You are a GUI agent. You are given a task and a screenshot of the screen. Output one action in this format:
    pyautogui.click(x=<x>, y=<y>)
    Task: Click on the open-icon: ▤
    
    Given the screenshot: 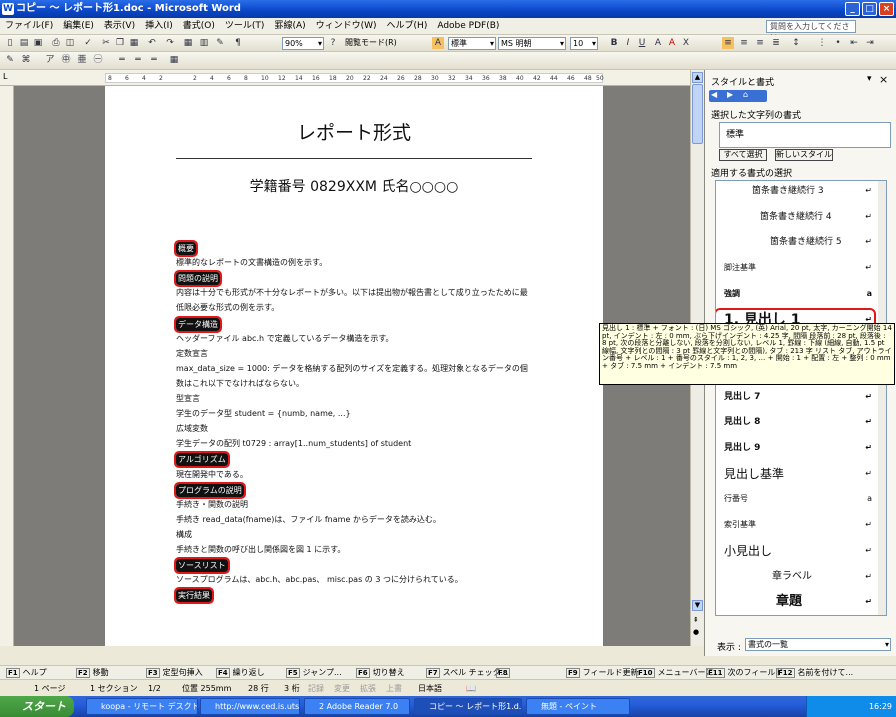 What is the action you would take?
    pyautogui.click(x=24, y=43)
    